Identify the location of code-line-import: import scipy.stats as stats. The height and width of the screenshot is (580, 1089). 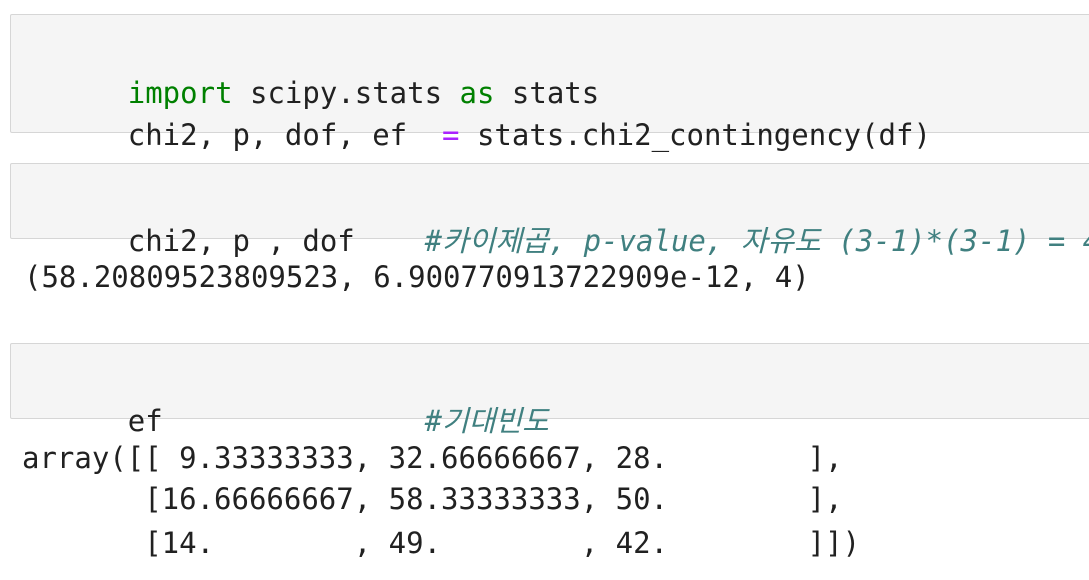
(311, 71).